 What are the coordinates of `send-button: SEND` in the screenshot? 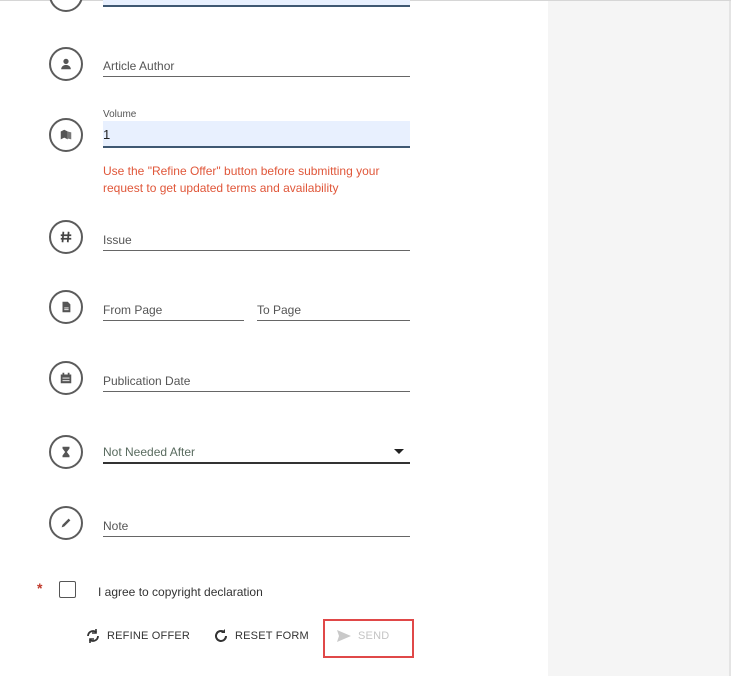 It's located at (362, 636).